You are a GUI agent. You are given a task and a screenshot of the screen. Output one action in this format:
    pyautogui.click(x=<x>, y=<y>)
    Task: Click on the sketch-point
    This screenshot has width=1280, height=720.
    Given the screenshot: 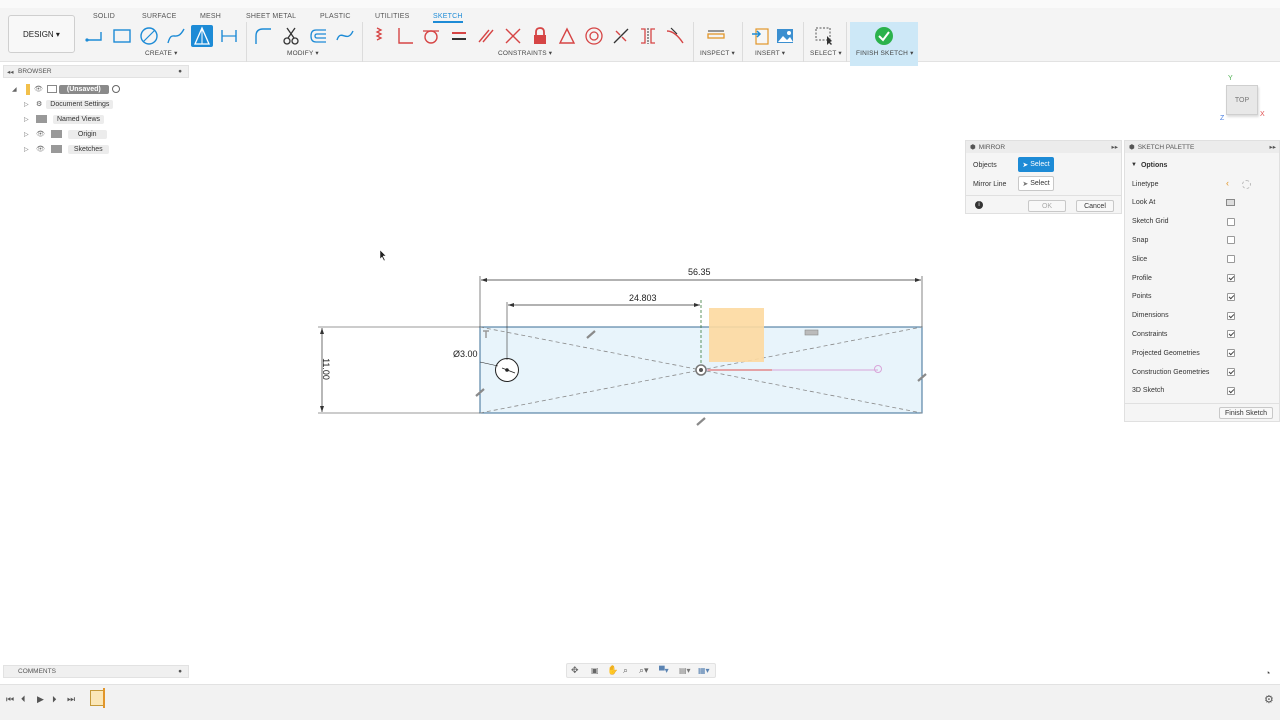 What is the action you would take?
    pyautogui.click(x=878, y=369)
    